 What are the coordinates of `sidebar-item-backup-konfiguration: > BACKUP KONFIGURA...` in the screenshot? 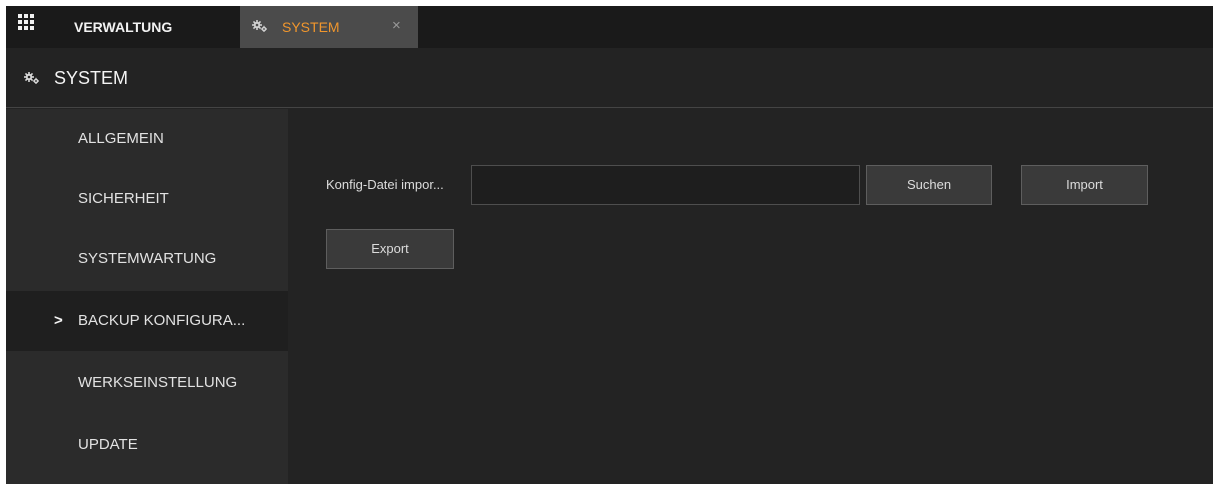 It's located at (147, 321).